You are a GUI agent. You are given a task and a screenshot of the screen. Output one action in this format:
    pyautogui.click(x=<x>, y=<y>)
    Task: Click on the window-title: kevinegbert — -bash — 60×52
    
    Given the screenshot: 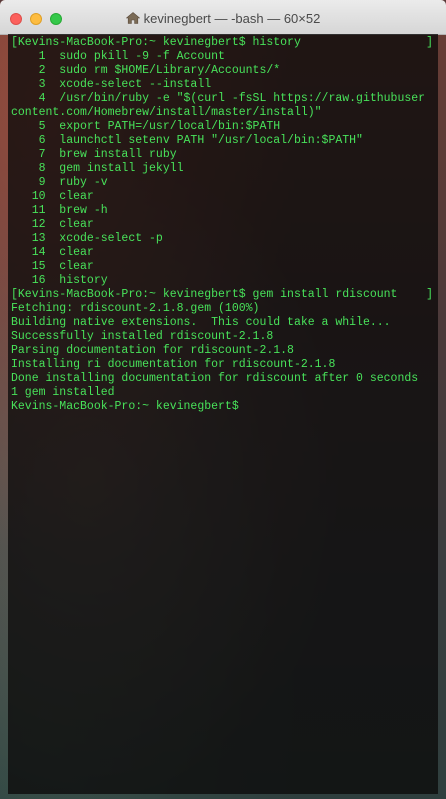 What is the action you would take?
    pyautogui.click(x=223, y=18)
    